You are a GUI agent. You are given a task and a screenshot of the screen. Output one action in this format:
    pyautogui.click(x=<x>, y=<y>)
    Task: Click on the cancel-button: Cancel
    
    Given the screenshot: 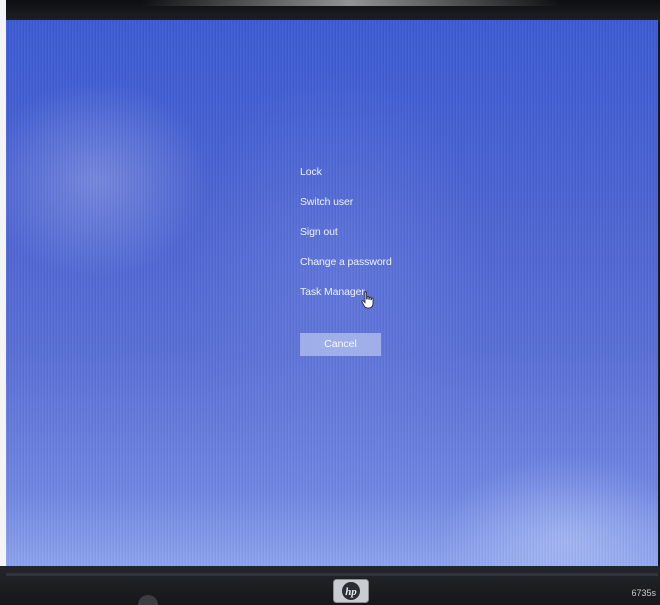 What is the action you would take?
    pyautogui.click(x=340, y=344)
    